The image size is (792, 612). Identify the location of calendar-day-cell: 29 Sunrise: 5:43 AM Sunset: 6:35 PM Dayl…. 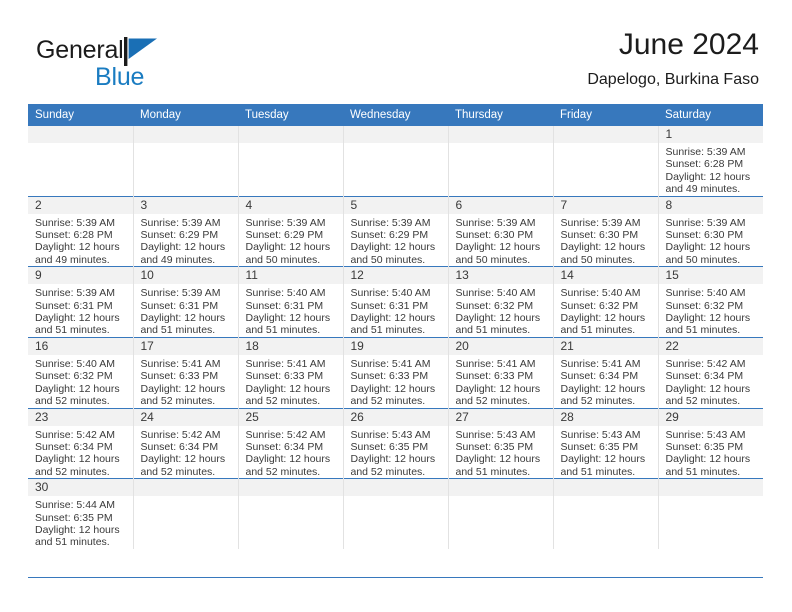
(710, 443).